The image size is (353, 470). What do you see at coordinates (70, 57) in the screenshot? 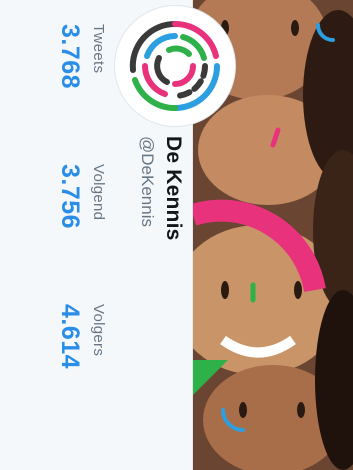
I see `stat-value: 3.768` at bounding box center [70, 57].